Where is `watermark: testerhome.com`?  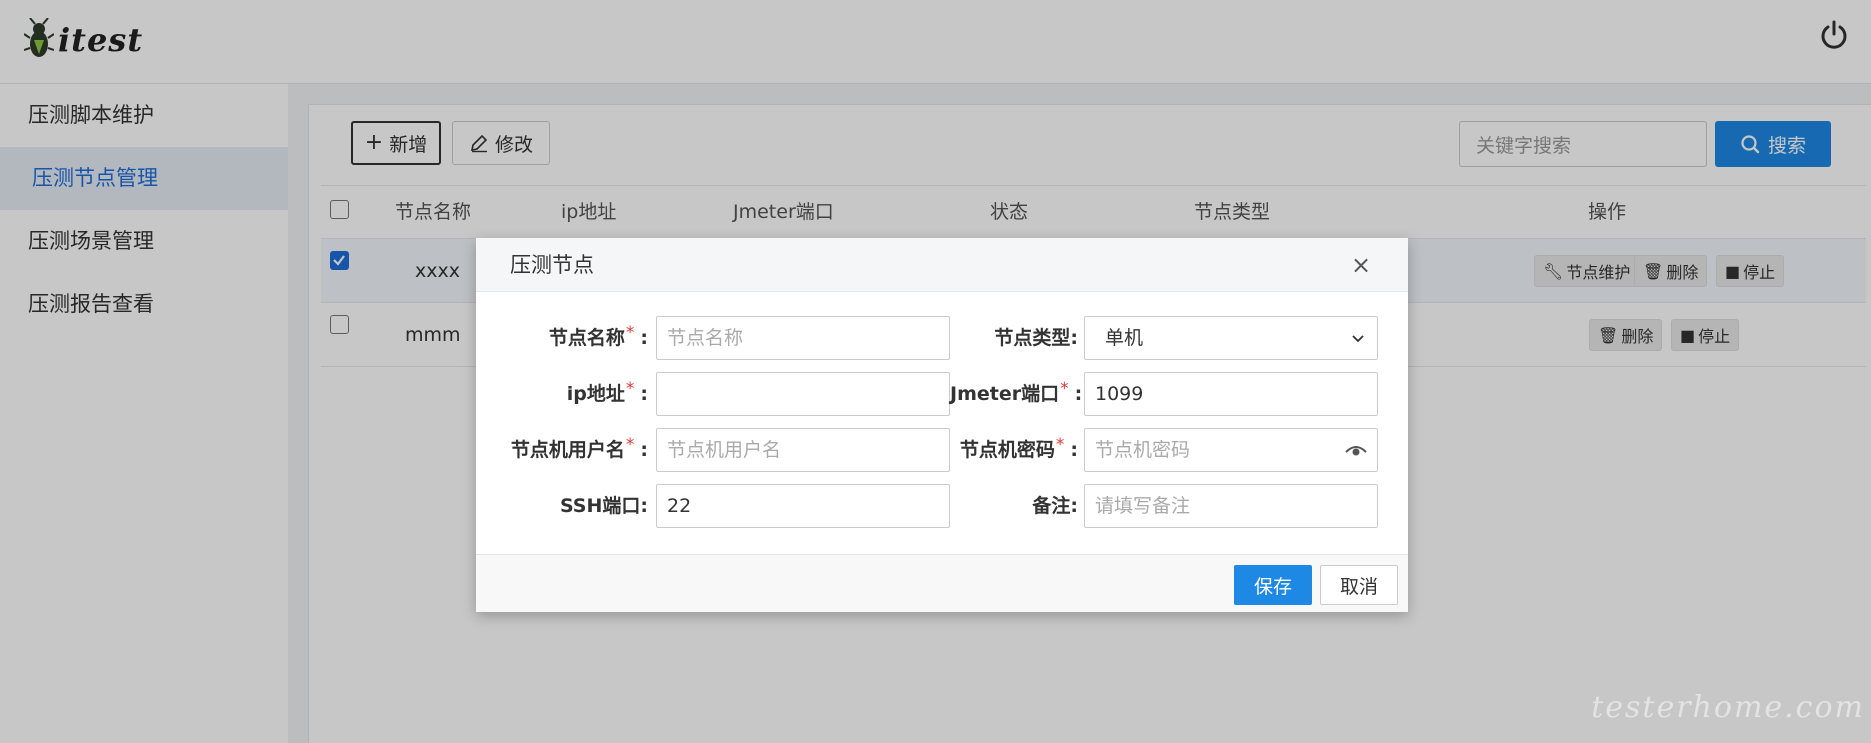
watermark: testerhome.com is located at coordinates (1728, 707).